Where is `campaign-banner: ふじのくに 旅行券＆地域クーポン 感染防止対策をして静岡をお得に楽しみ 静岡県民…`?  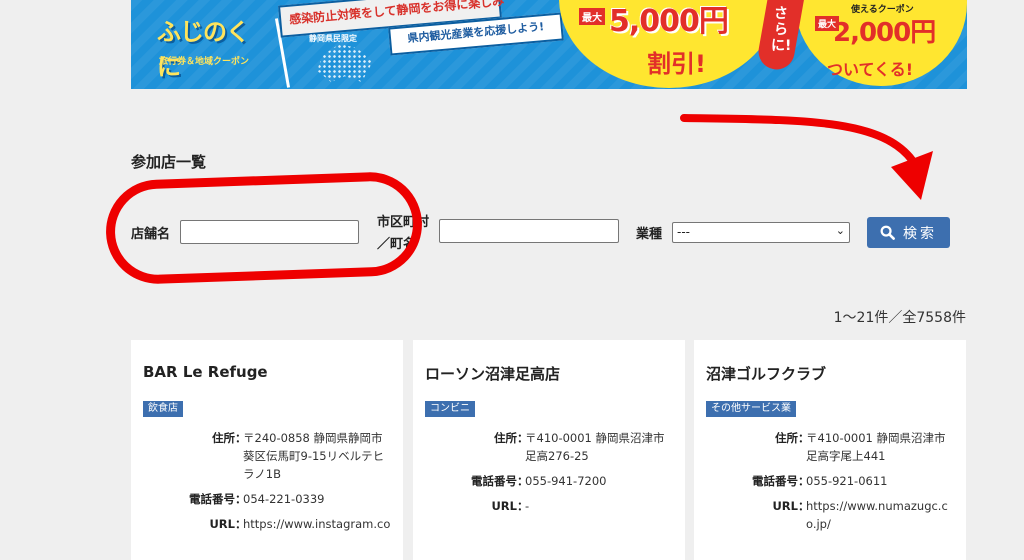 campaign-banner: ふじのくに 旅行券＆地域クーポン 感染防止対策をして静岡をお得に楽しみ 静岡県民… is located at coordinates (549, 44).